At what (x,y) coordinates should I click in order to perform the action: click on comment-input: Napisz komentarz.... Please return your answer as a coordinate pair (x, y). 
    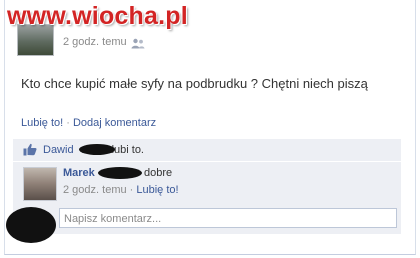
    Looking at the image, I should click on (228, 218).